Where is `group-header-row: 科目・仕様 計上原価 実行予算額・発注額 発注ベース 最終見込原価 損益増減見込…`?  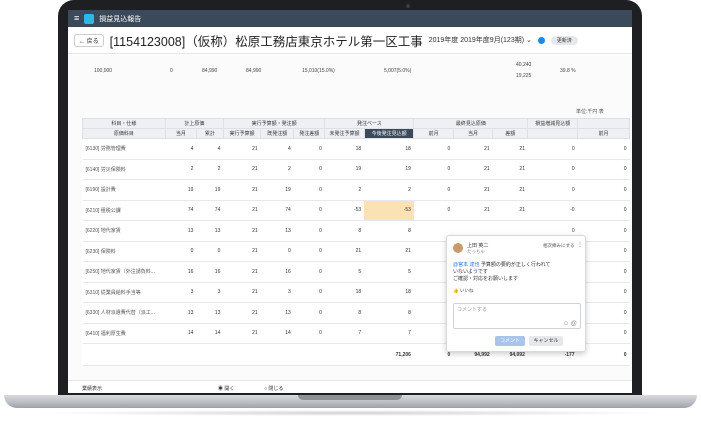
group-header-row: 科目・仕様 計上原価 実行予算額・発注額 発注ベース 最終見込原価 損益増減見込… is located at coordinates (356, 123).